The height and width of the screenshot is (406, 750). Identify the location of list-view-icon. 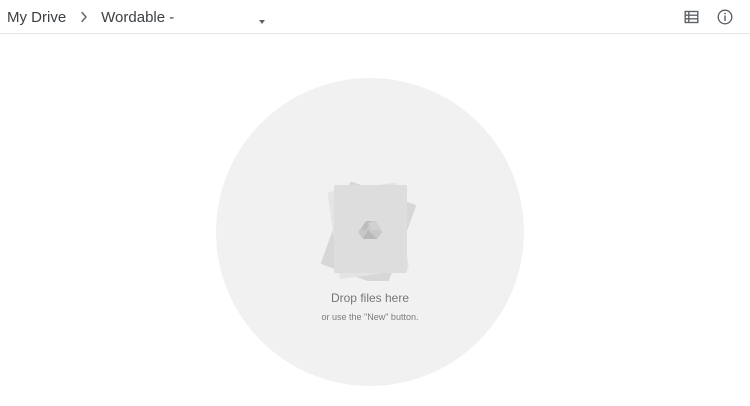
(691, 17).